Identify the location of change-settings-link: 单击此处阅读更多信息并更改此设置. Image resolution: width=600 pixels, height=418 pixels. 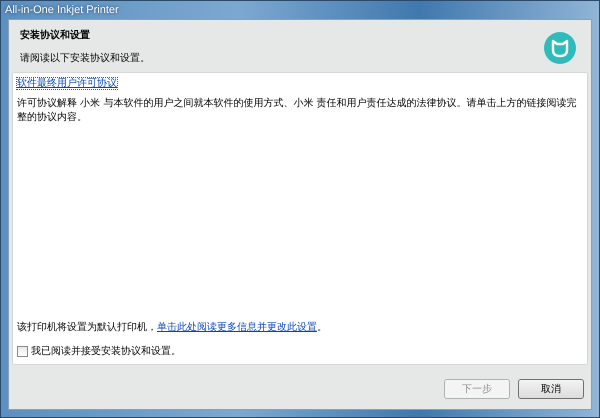
(237, 327).